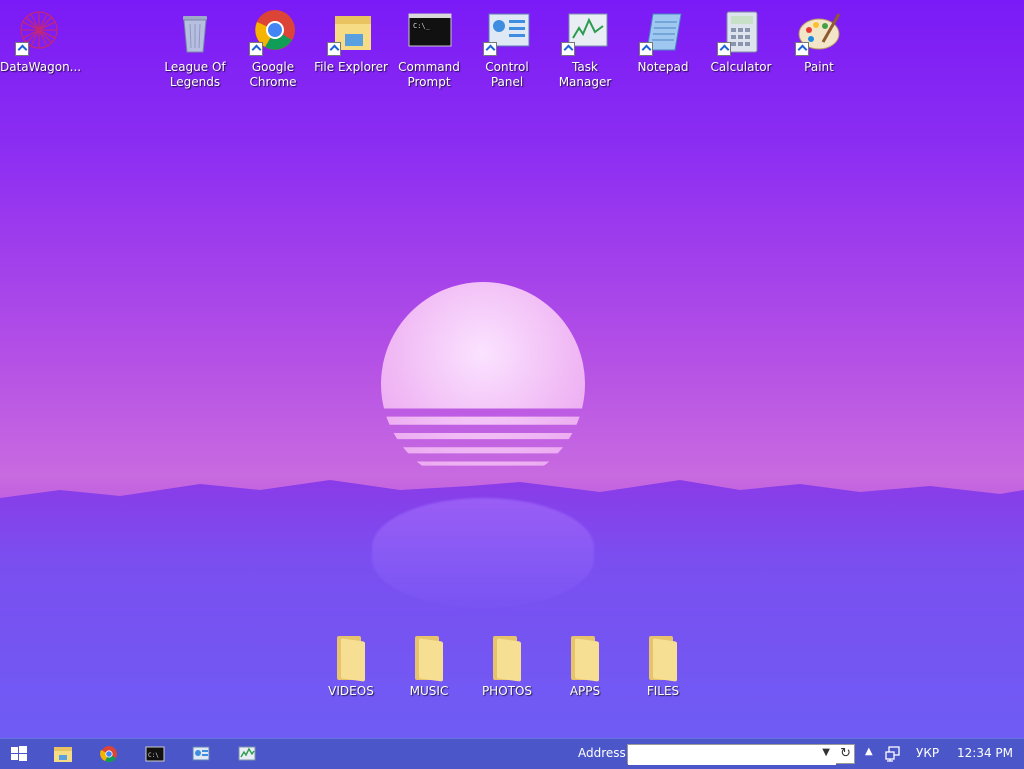  What do you see at coordinates (845, 753) in the screenshot?
I see `refresh-icon: ↻` at bounding box center [845, 753].